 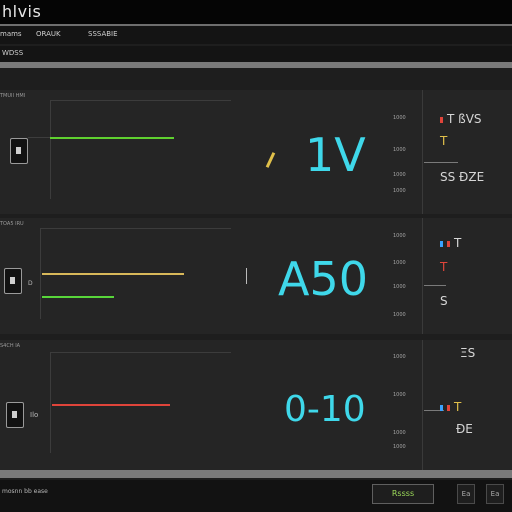 I want to click on panel-1-side-line: T ßVS, so click(x=464, y=119).